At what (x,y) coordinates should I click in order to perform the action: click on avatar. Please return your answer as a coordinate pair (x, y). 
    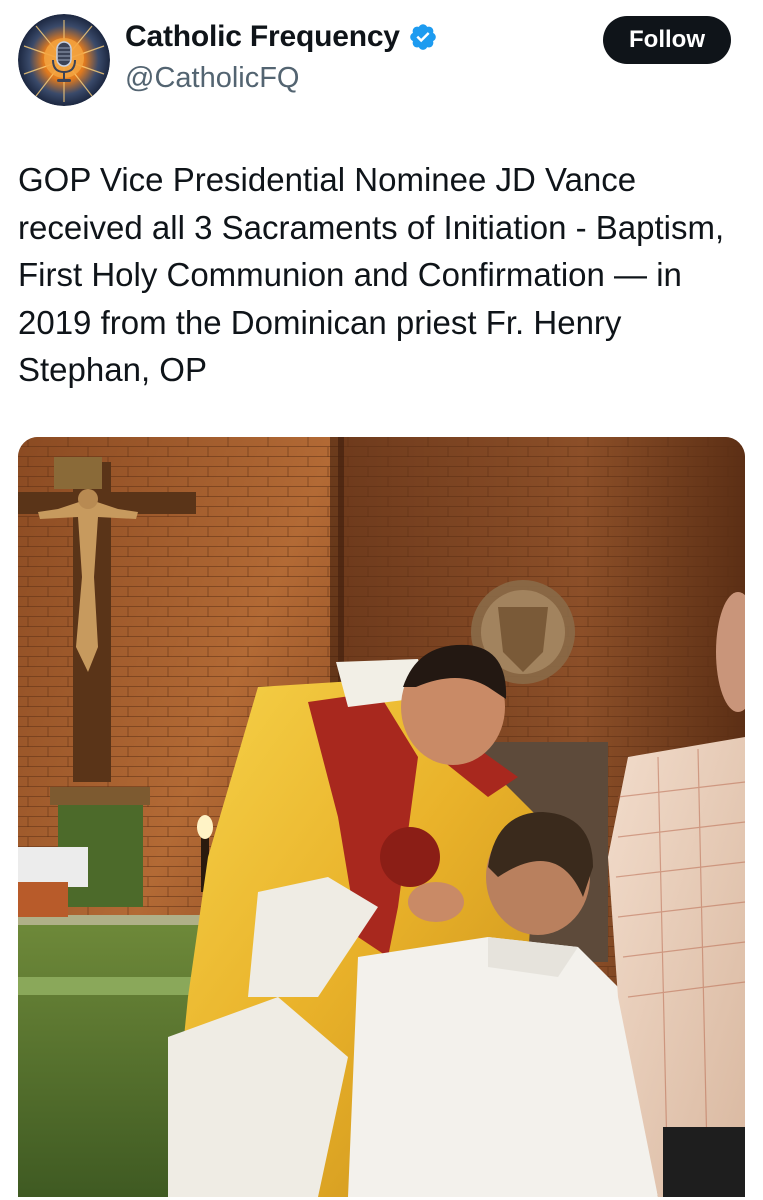
    Looking at the image, I should click on (64, 60).